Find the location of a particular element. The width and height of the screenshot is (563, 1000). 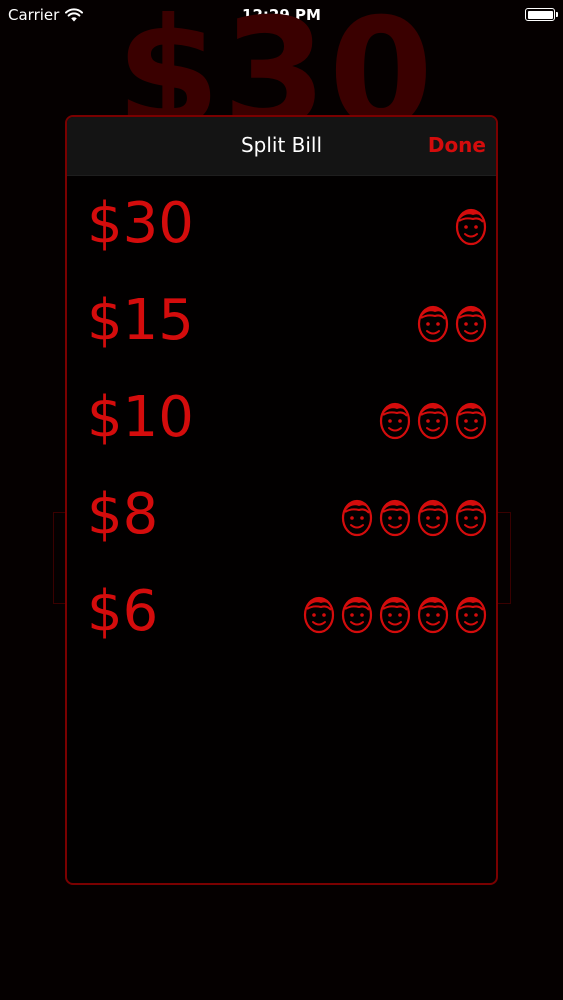

modal-header: Split Bill Done is located at coordinates (281, 146).